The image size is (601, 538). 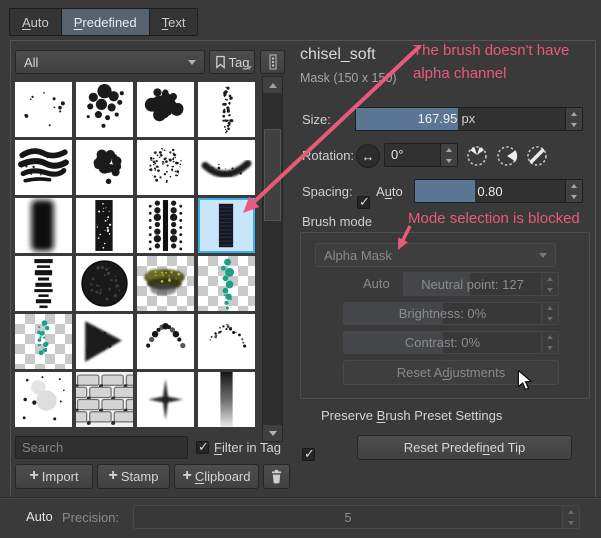 What do you see at coordinates (549, 313) in the screenshot?
I see `brightness-spin-buttons` at bounding box center [549, 313].